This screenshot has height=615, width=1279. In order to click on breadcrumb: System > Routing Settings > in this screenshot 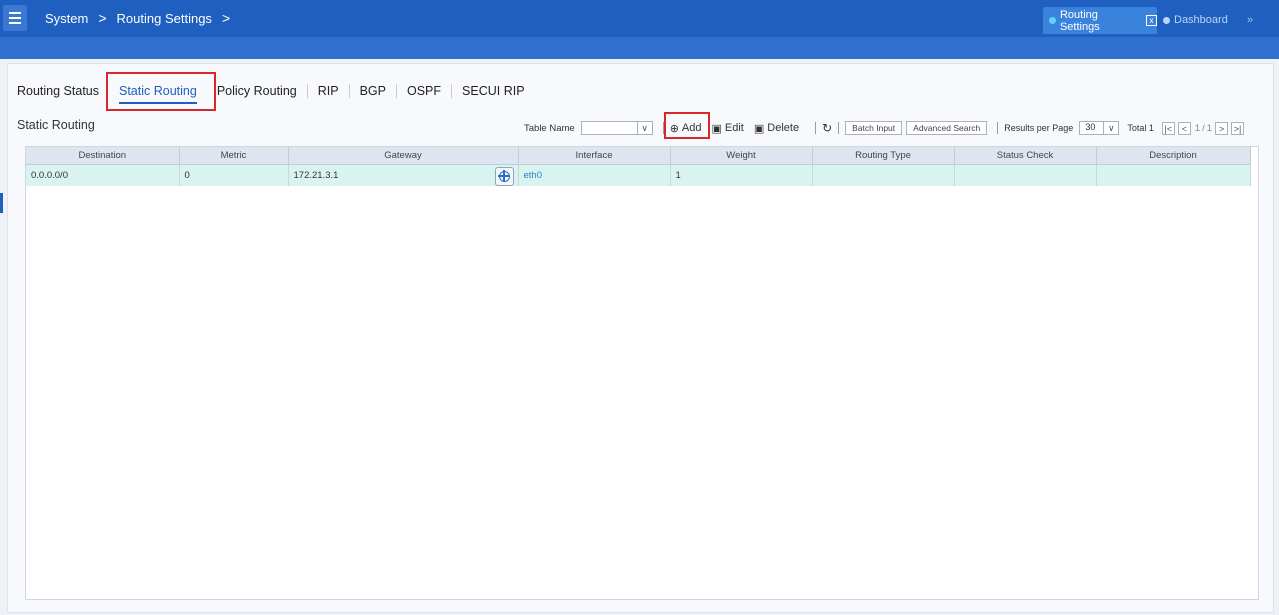, I will do `click(137, 18)`.